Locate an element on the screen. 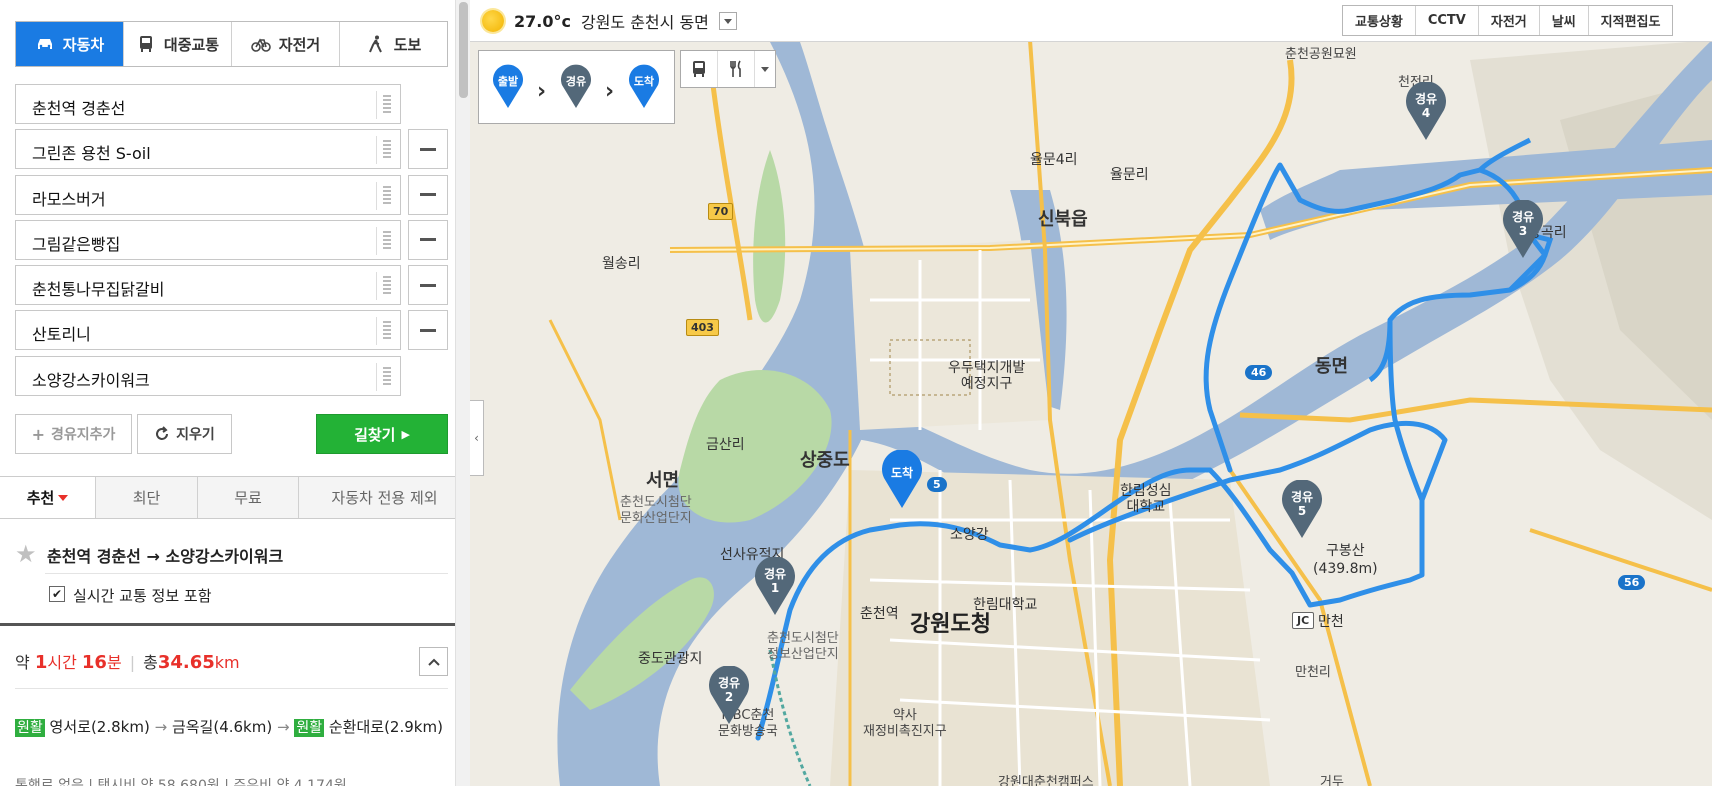 This screenshot has height=786, width=1712. tab-recommended: 추천 is located at coordinates (48, 497).